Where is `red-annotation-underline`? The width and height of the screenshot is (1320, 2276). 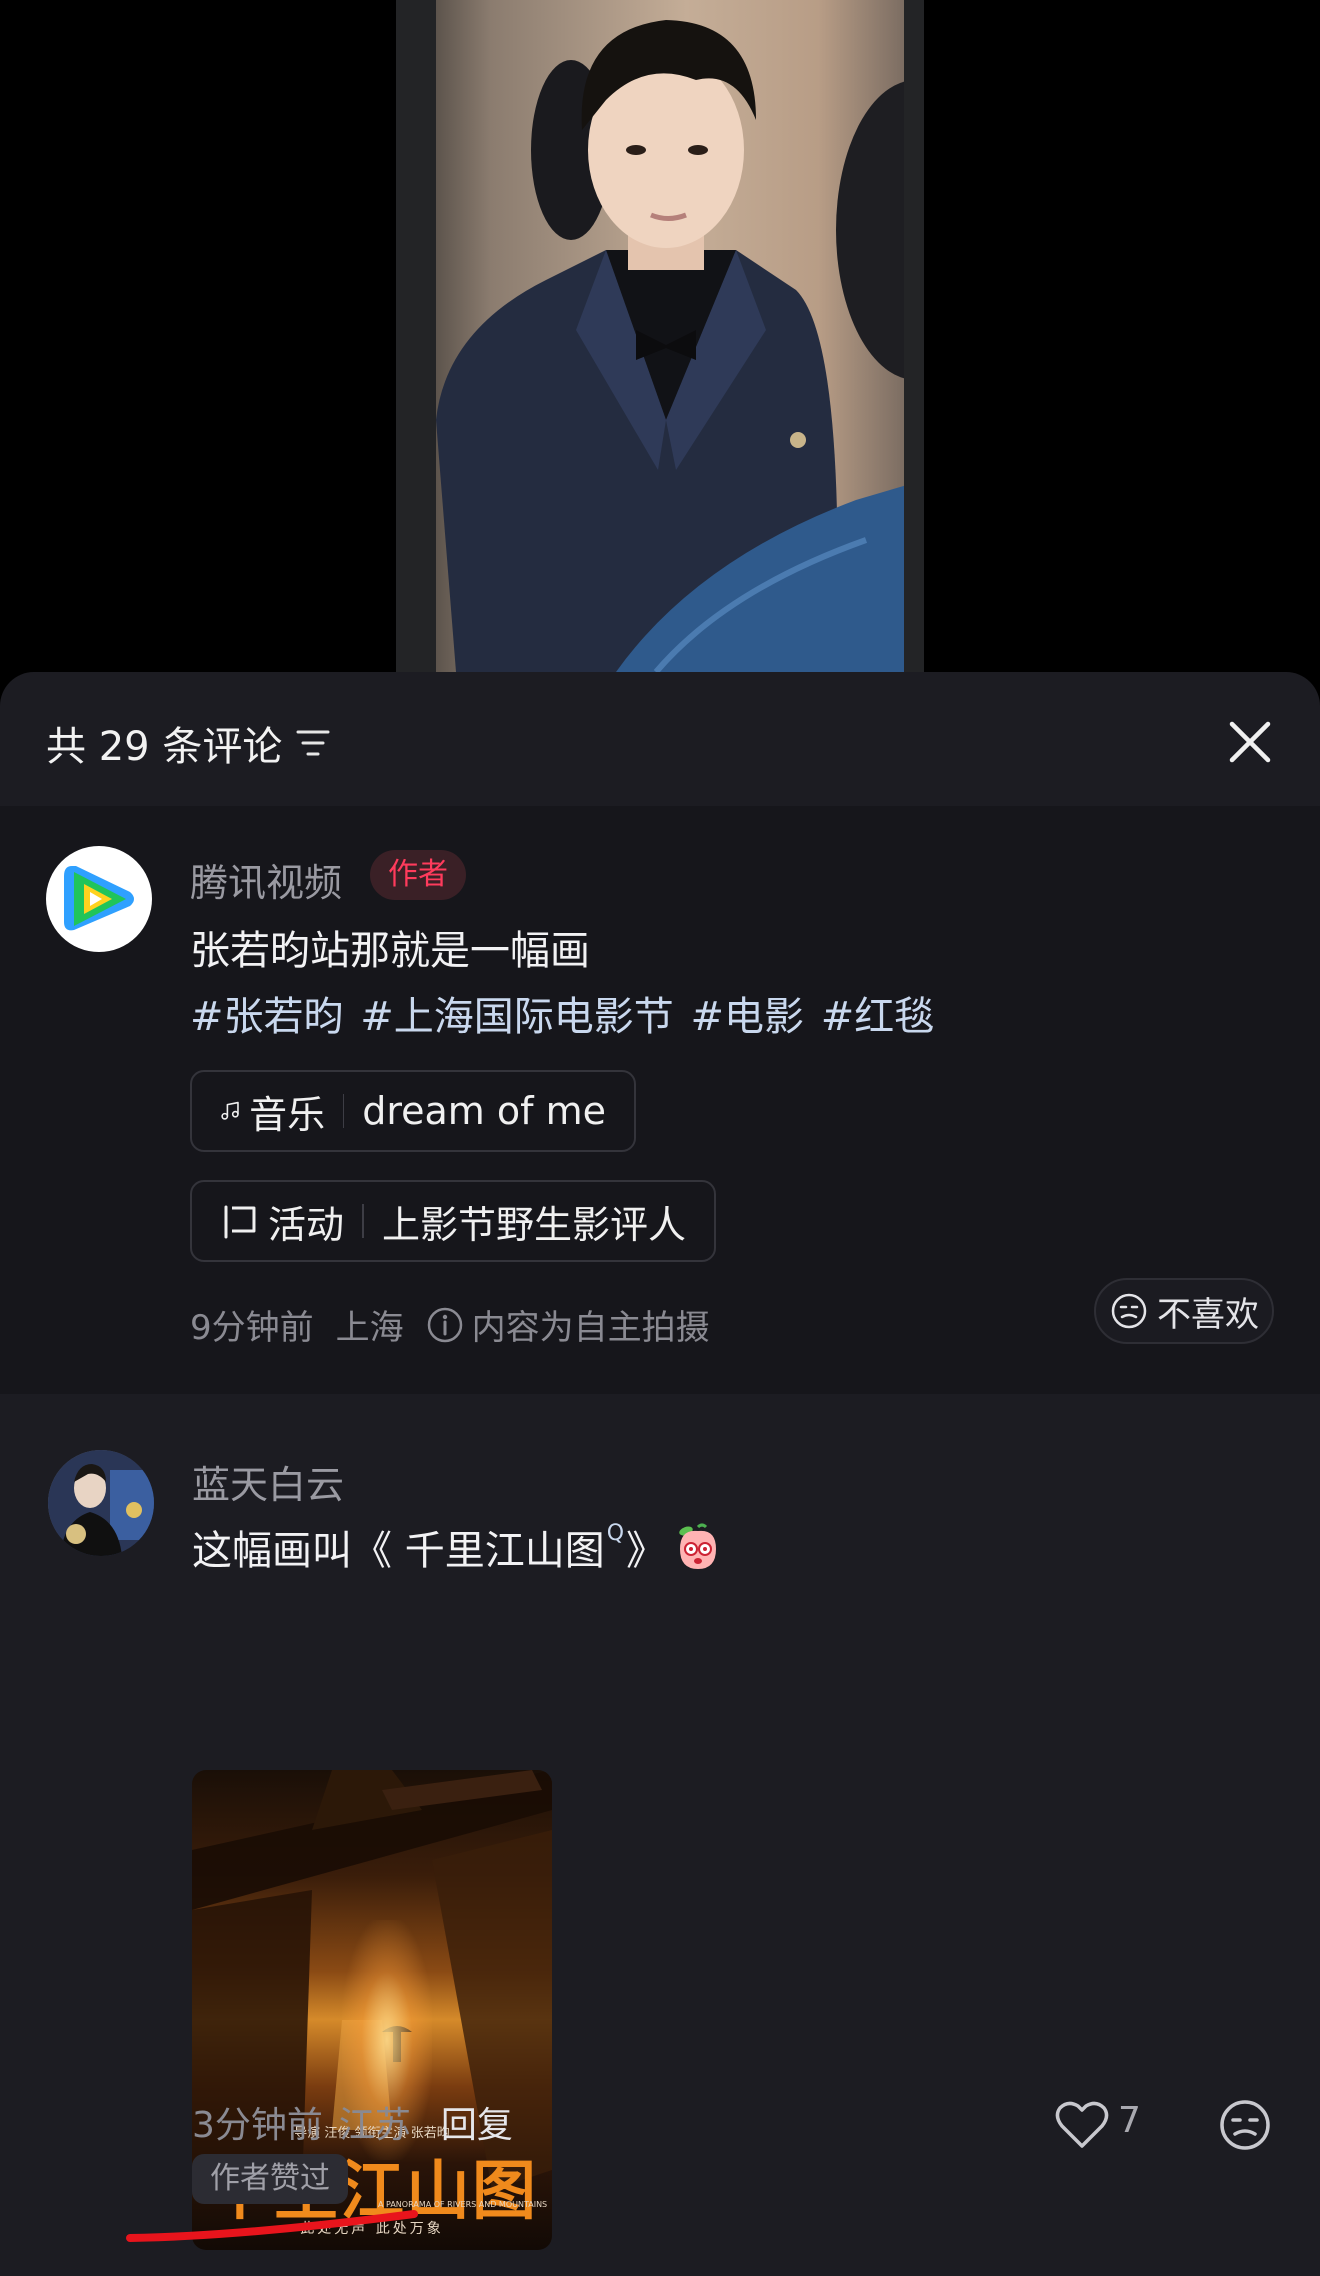 red-annotation-underline is located at coordinates (272, 2226).